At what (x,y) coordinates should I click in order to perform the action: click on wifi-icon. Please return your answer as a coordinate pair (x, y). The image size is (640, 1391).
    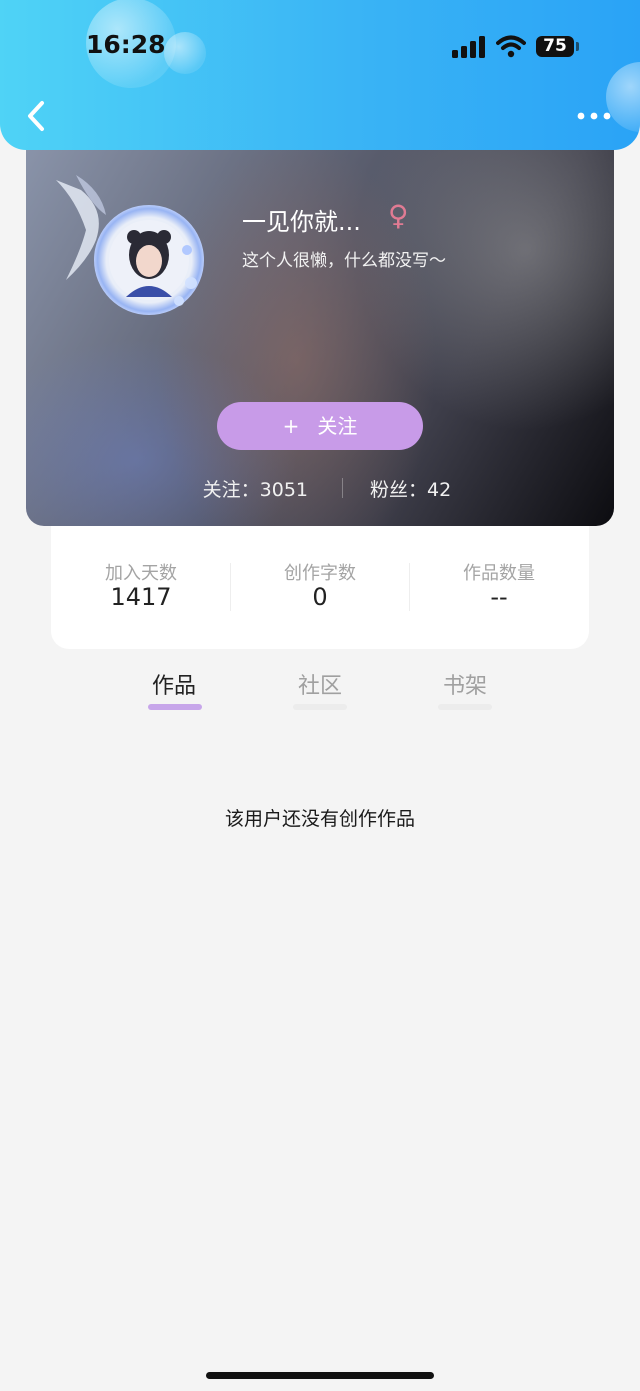
    Looking at the image, I should click on (511, 46).